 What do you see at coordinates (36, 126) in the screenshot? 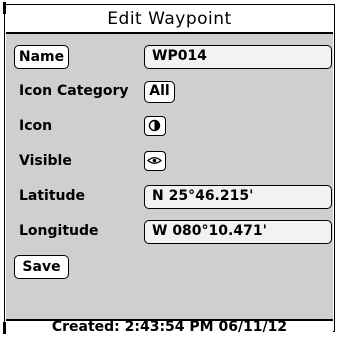
I see `icon-label: Icon` at bounding box center [36, 126].